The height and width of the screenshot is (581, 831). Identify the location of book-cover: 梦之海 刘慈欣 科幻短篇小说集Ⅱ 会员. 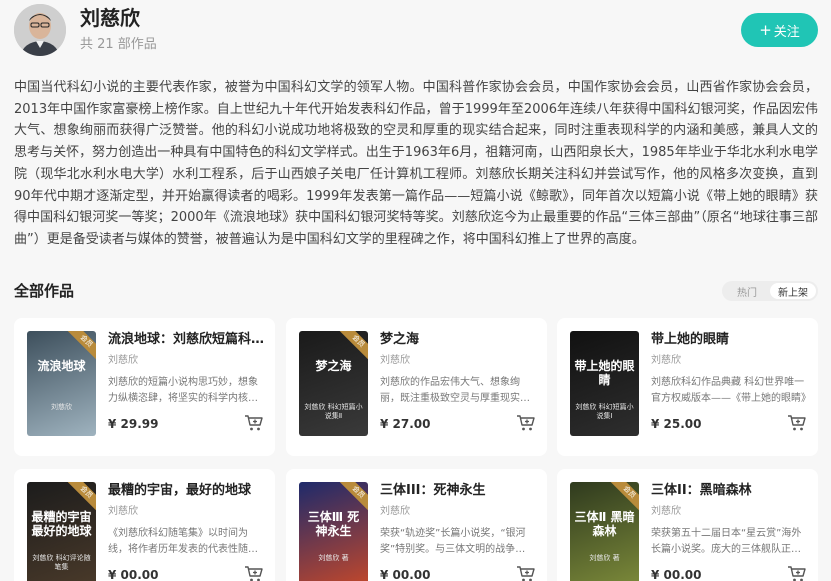
(333, 383).